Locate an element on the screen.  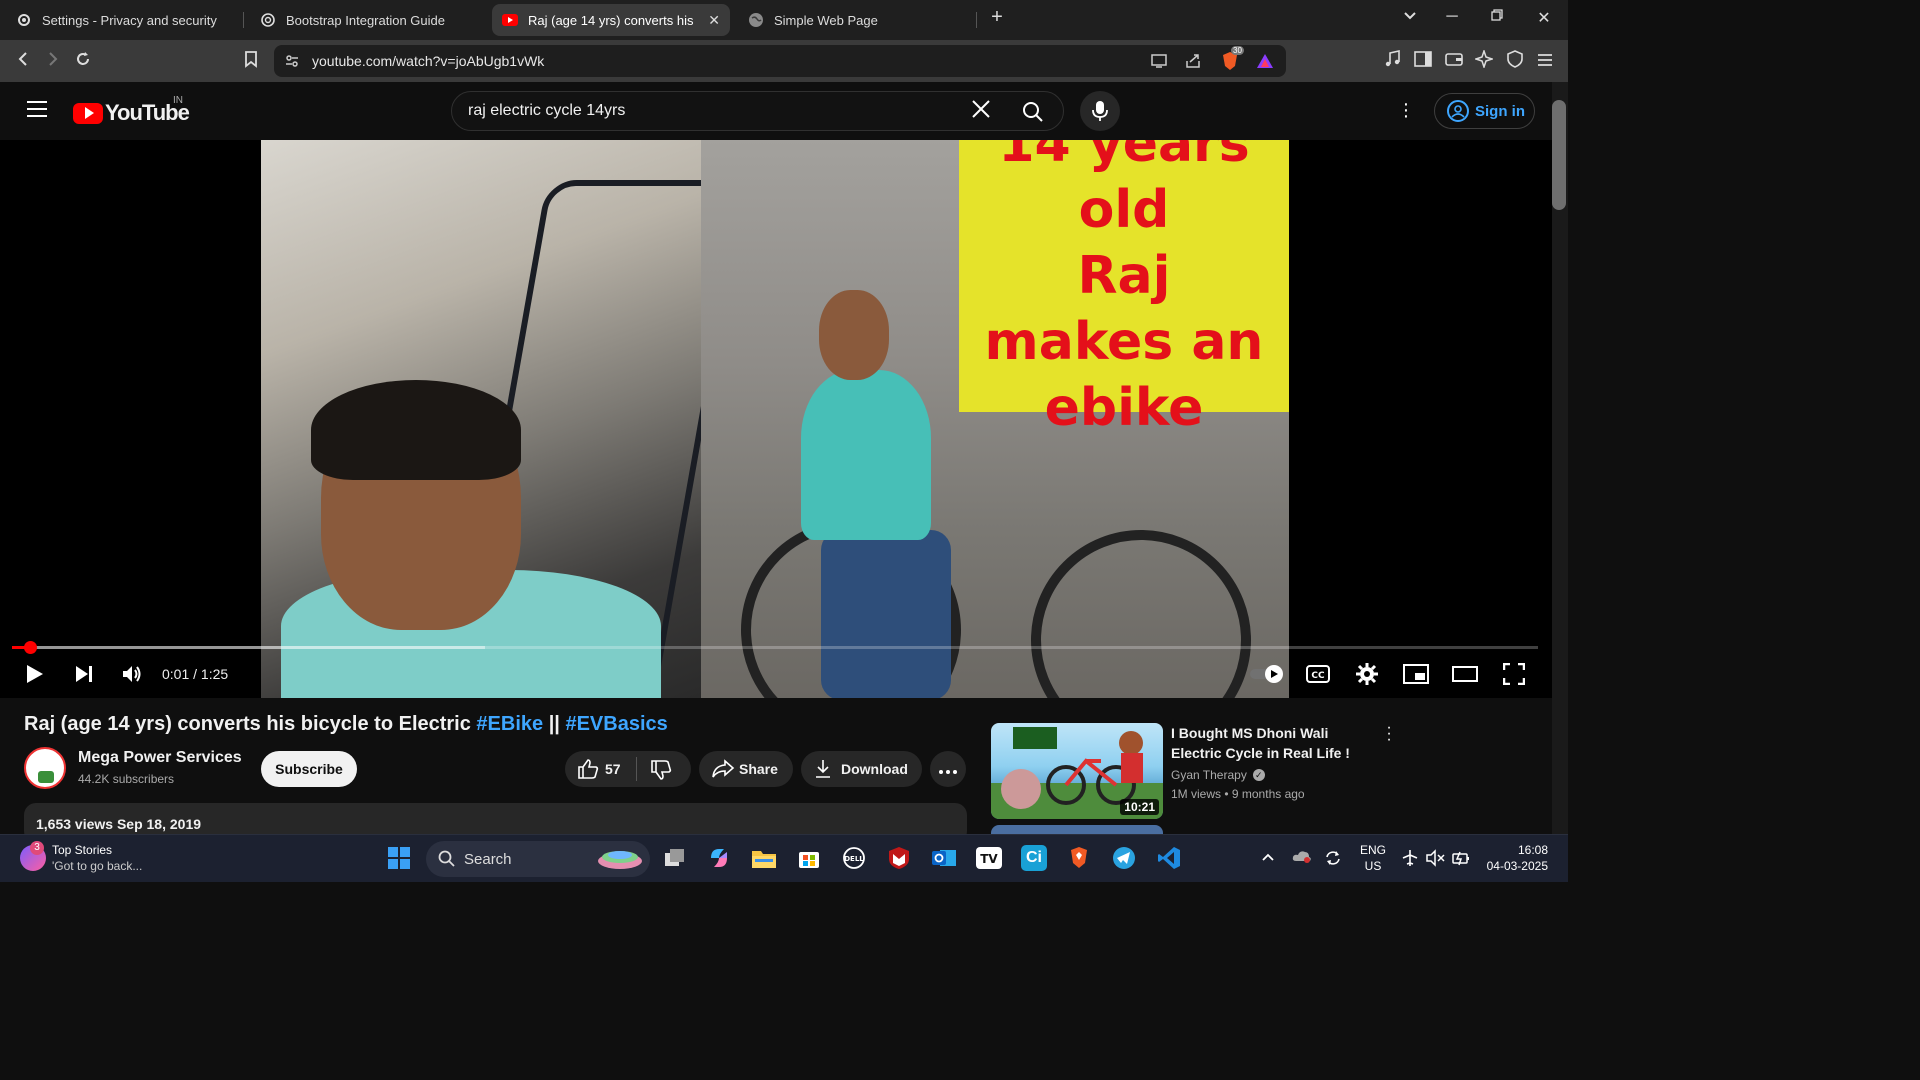
channel-avatar is located at coordinates (45, 768).